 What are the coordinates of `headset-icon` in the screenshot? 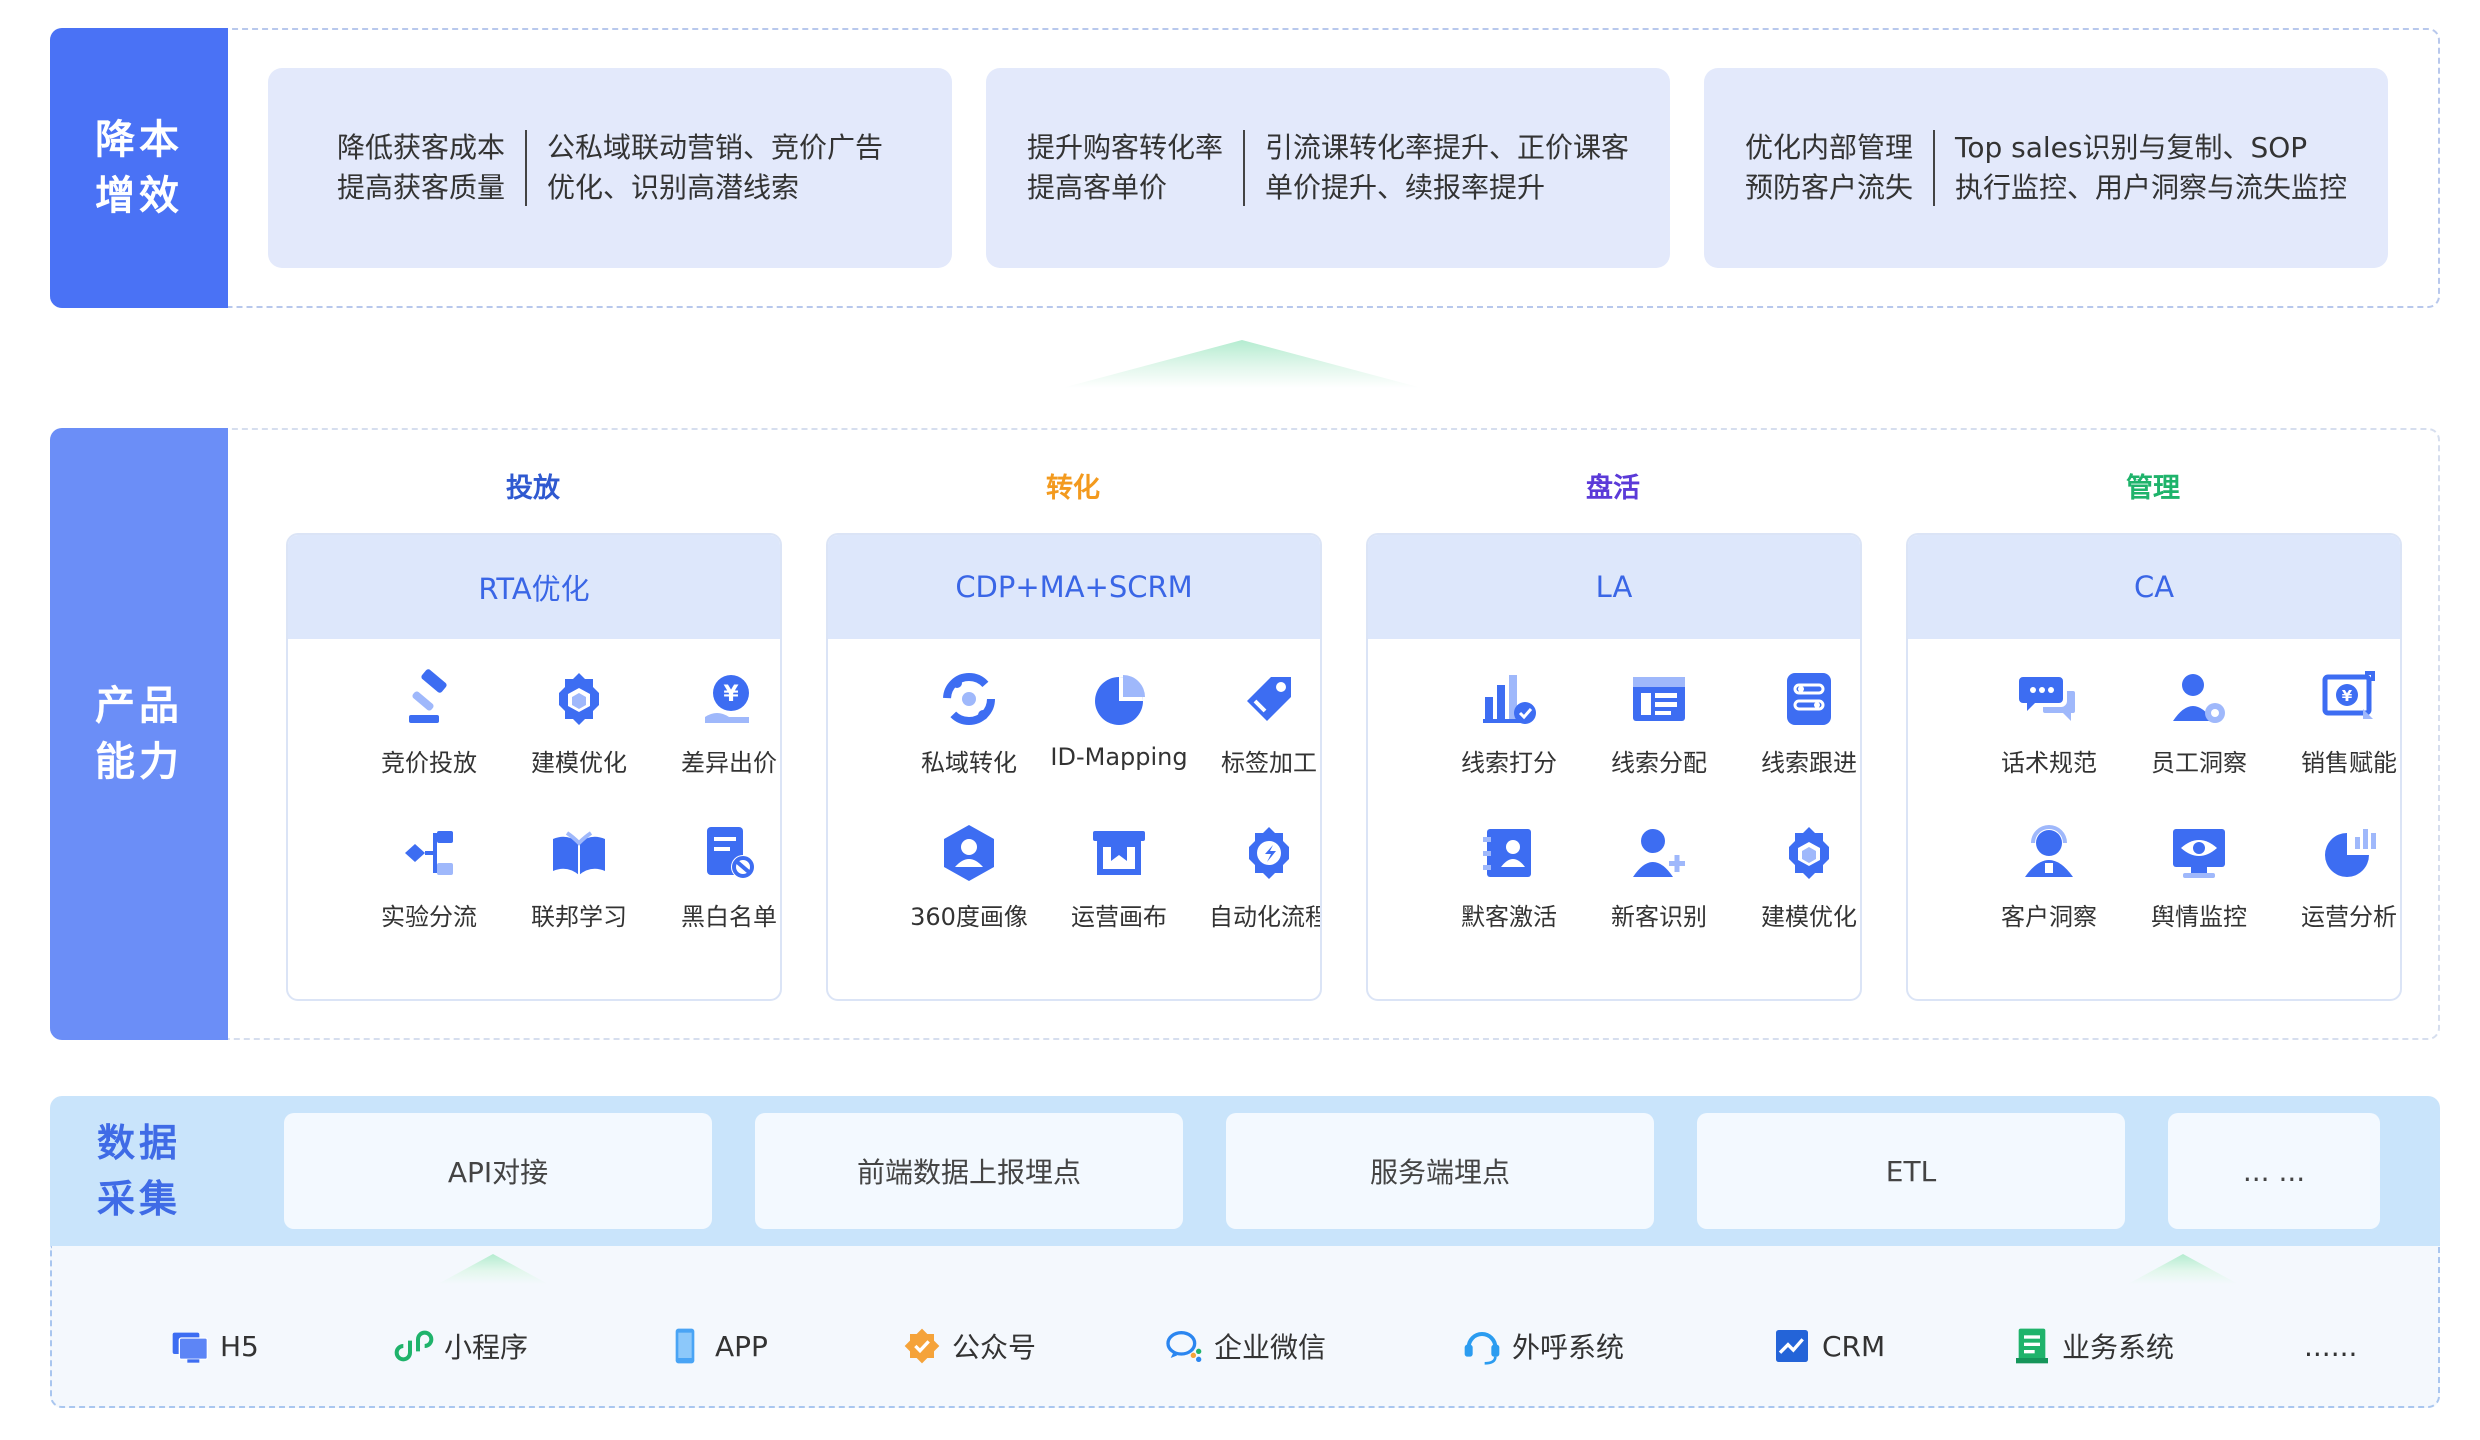 It's located at (1482, 1348).